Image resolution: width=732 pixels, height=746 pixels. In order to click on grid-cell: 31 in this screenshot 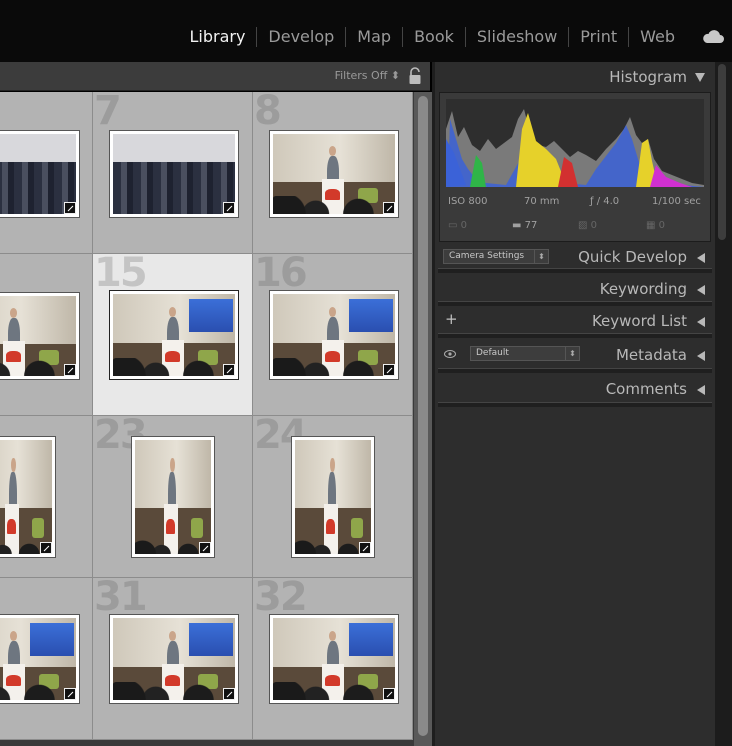, I will do `click(173, 659)`.